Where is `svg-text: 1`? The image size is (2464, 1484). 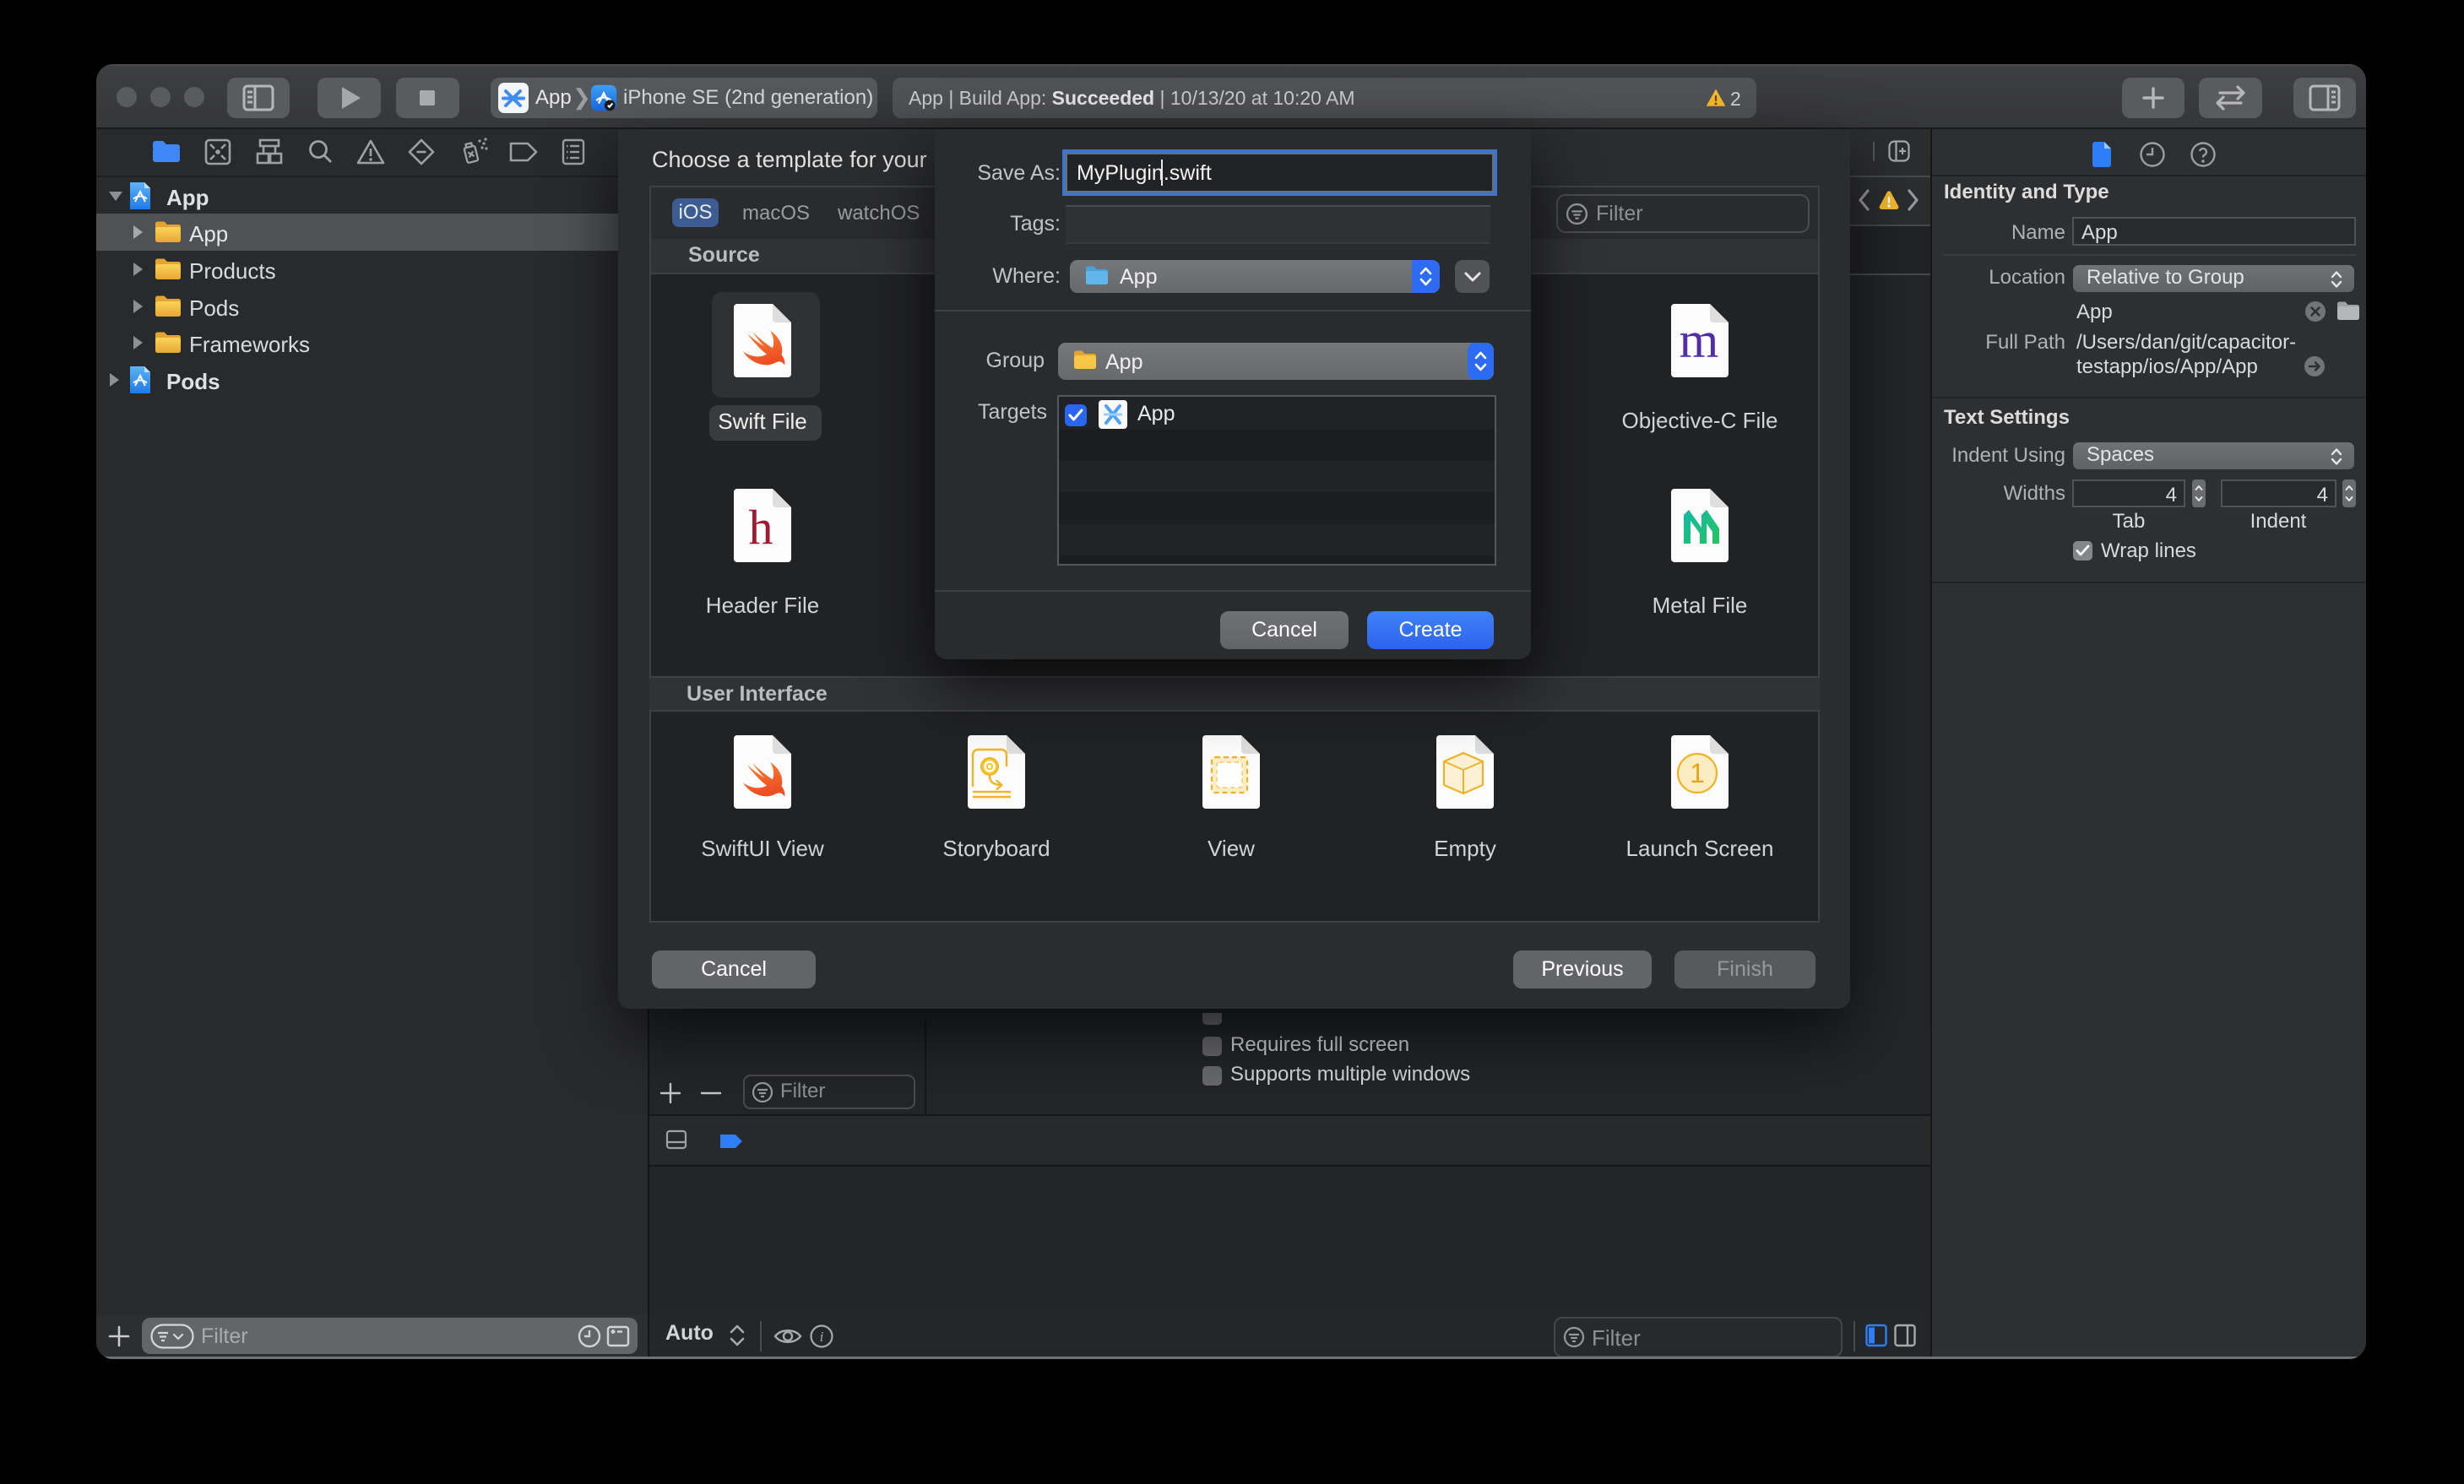
svg-text: 1 is located at coordinates (1697, 773).